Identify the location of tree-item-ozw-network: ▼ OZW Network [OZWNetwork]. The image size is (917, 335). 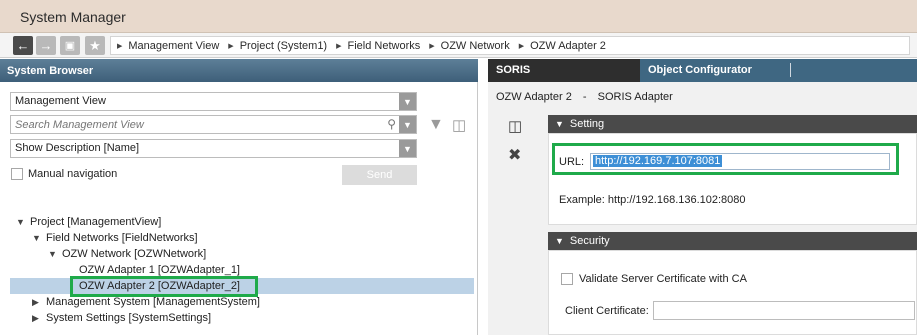
(127, 254).